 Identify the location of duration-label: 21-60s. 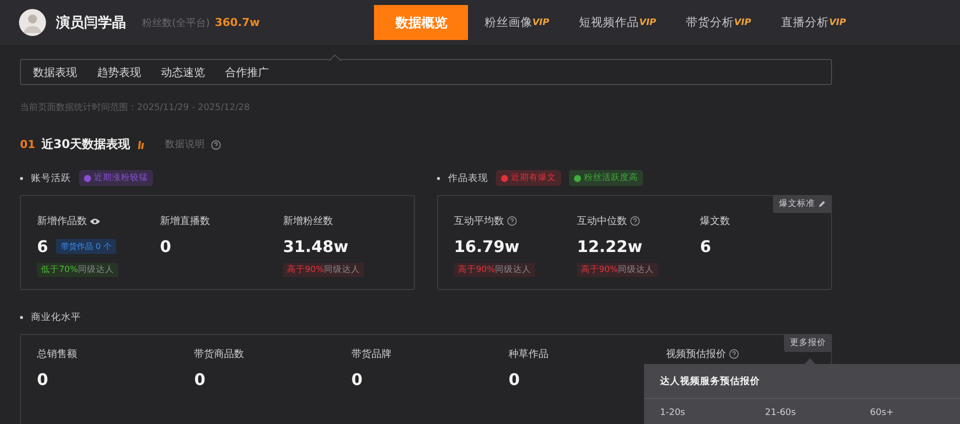
(781, 413).